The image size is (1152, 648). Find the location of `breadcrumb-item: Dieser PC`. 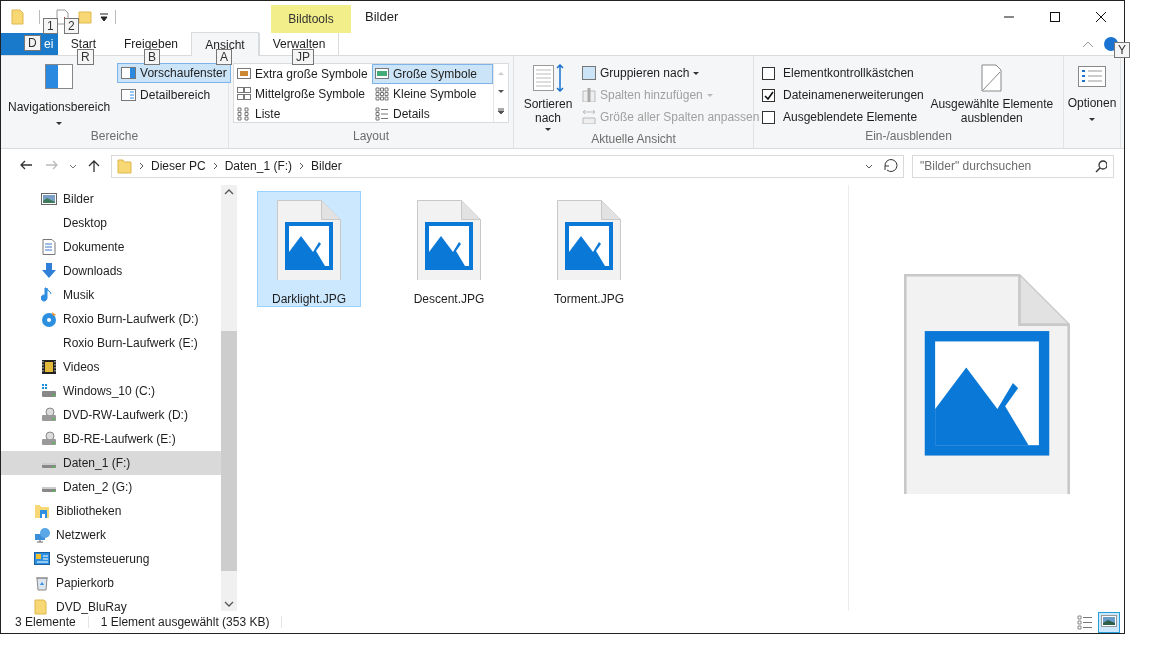

breadcrumb-item: Dieser PC is located at coordinates (178, 166).